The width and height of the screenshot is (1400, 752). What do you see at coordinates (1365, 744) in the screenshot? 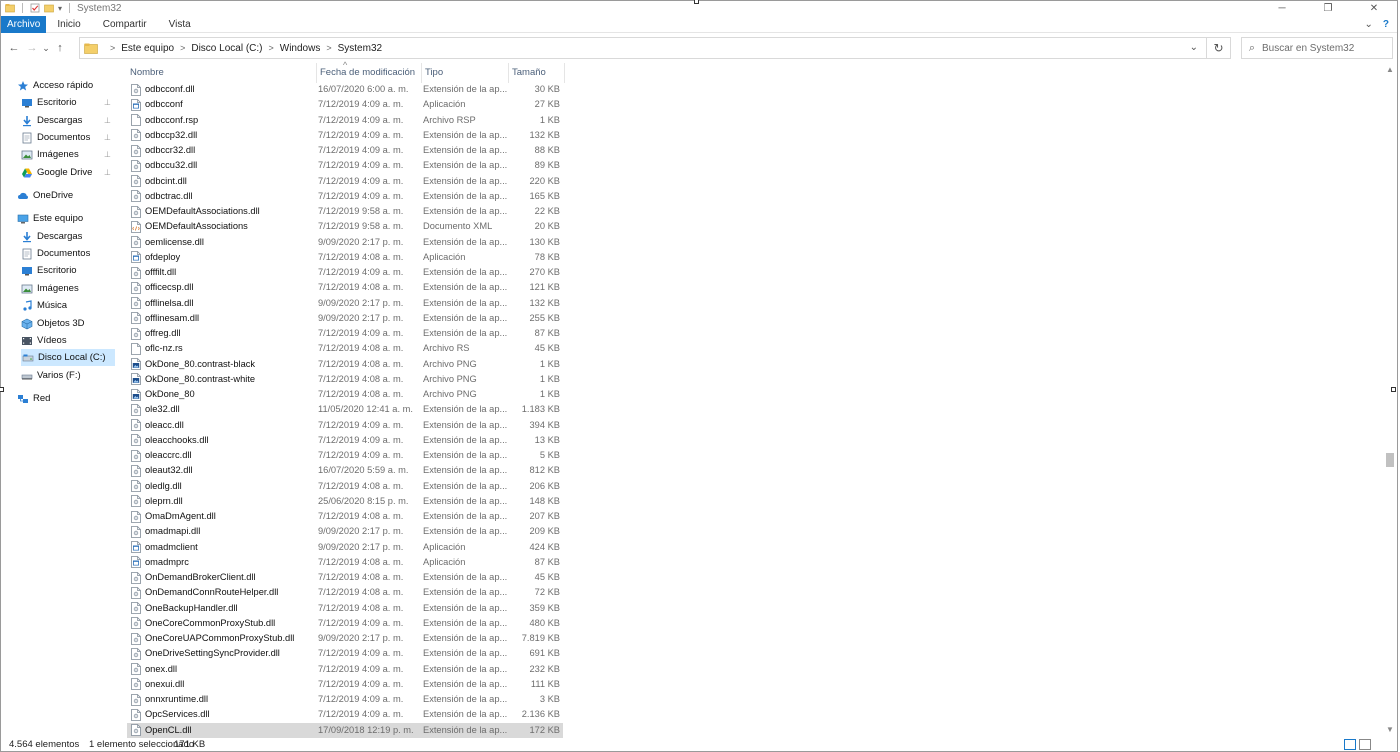
I see `large-icons-view-button` at bounding box center [1365, 744].